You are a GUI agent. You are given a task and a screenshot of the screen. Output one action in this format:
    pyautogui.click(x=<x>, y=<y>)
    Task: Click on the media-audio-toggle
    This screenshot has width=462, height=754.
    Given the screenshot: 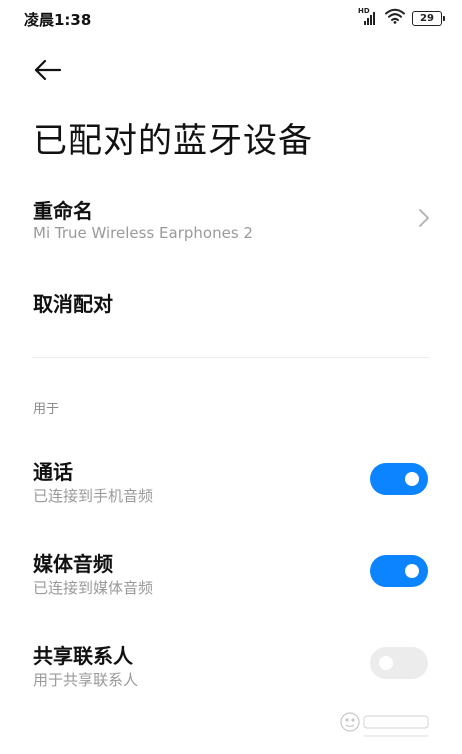 What is the action you would take?
    pyautogui.click(x=399, y=571)
    